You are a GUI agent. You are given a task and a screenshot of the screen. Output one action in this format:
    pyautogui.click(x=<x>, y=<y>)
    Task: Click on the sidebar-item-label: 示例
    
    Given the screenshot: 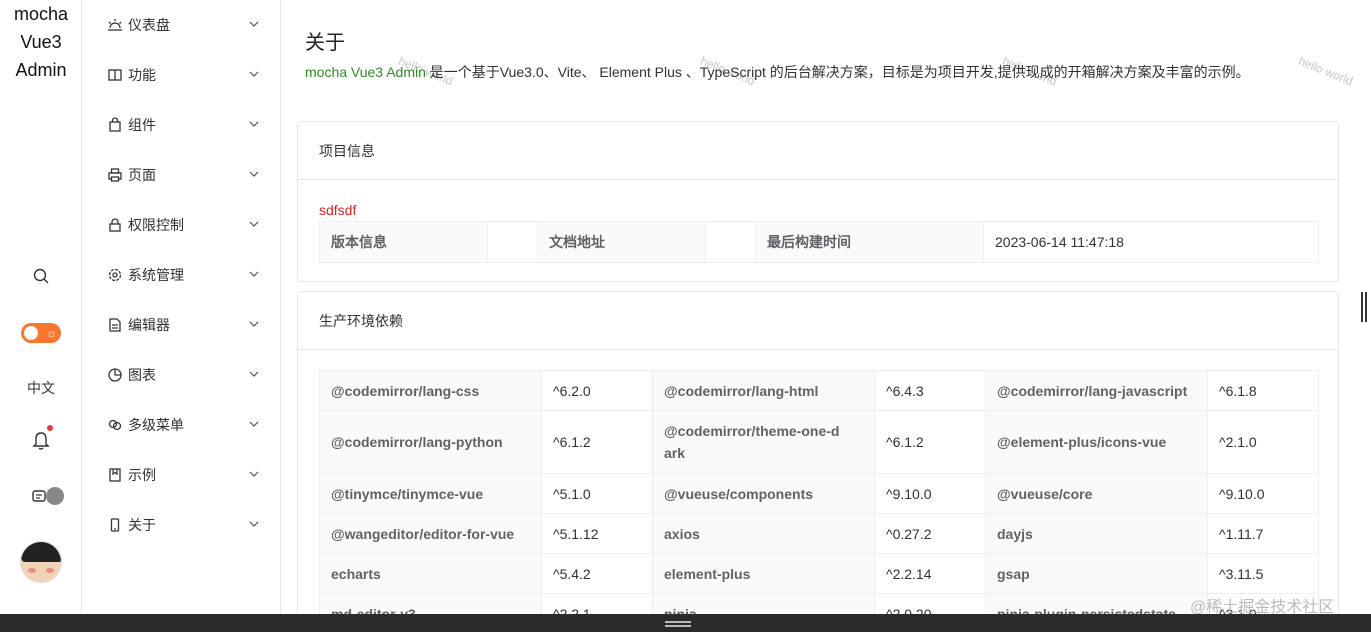 What is the action you would take?
    pyautogui.click(x=142, y=475)
    